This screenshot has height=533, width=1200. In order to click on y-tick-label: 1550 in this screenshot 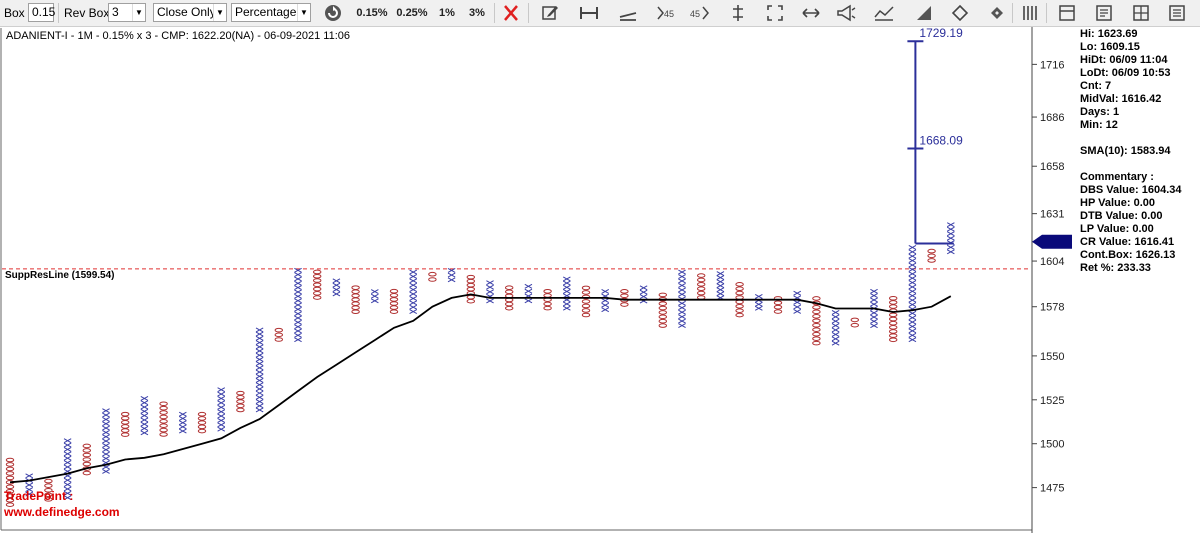, I will do `click(1052, 357)`.